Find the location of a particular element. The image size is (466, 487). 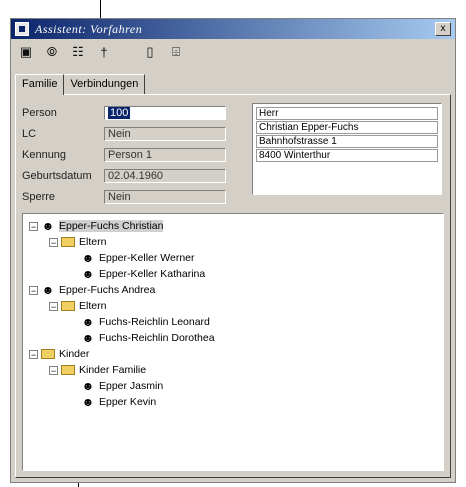

save-icon: ▣ is located at coordinates (26, 52).